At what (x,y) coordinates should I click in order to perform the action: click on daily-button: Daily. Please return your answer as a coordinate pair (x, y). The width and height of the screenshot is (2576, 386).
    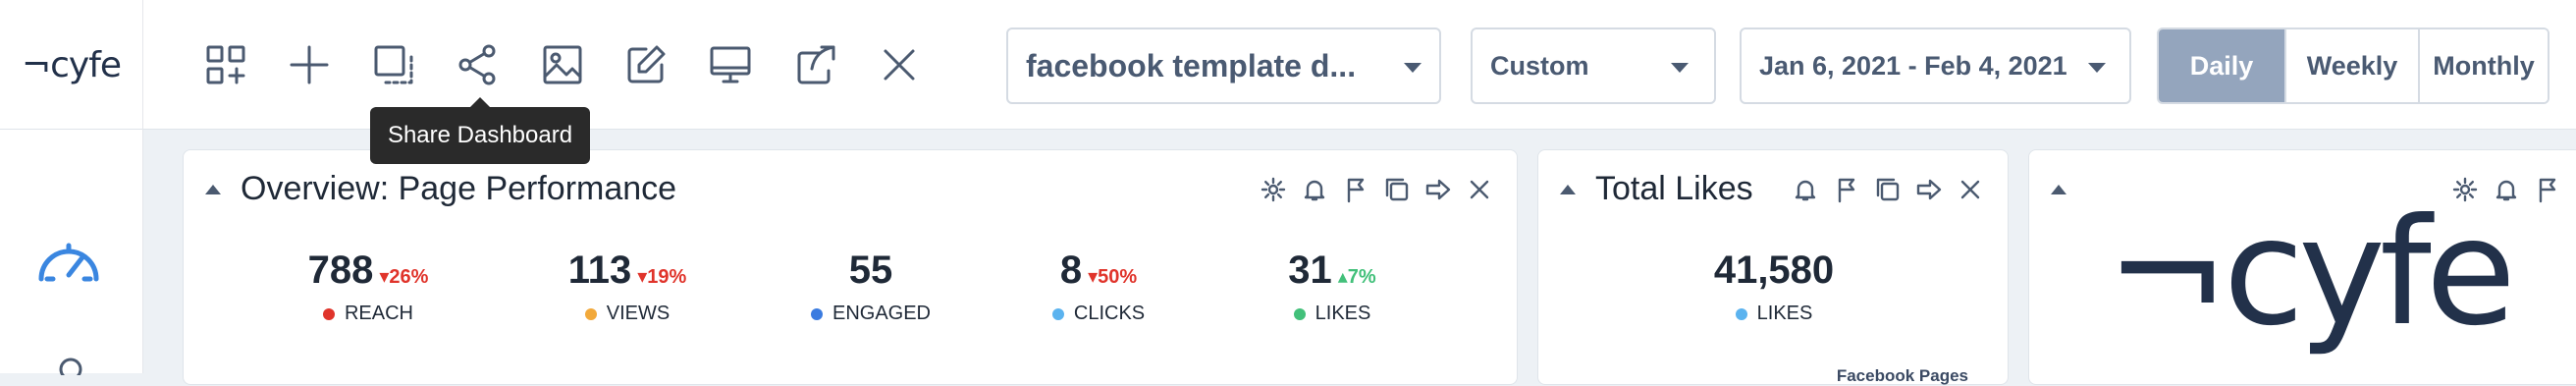
    Looking at the image, I should click on (2222, 65).